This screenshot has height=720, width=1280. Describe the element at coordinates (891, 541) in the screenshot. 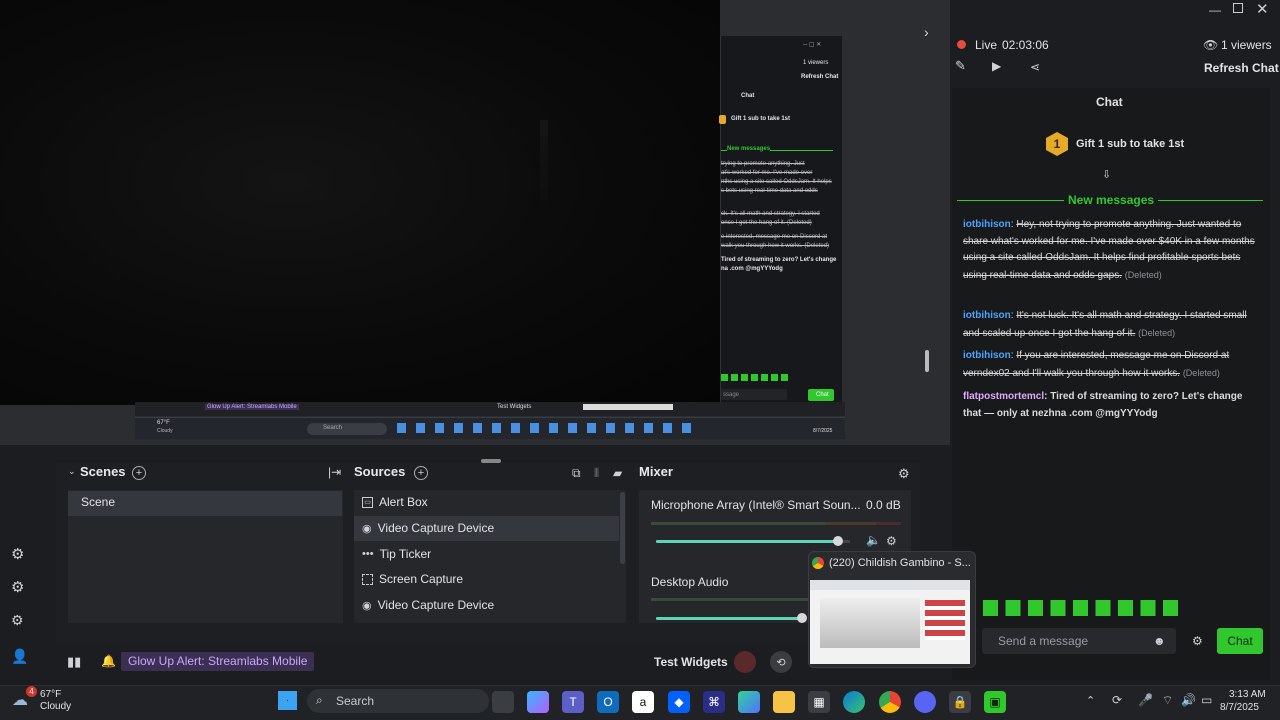

I see `mic-settings-icon: ⚙` at that location.